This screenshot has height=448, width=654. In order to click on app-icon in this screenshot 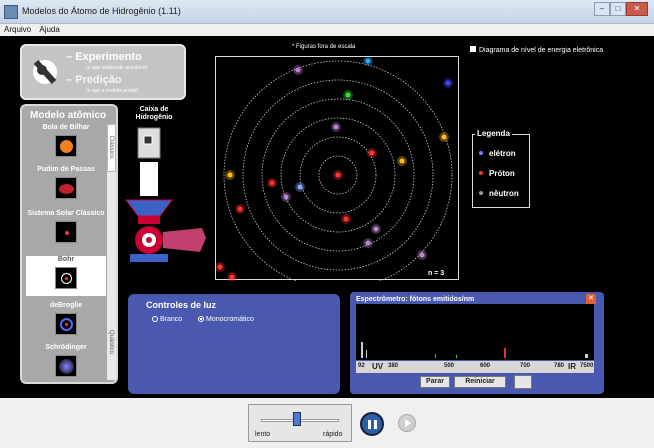, I will do `click(11, 12)`.